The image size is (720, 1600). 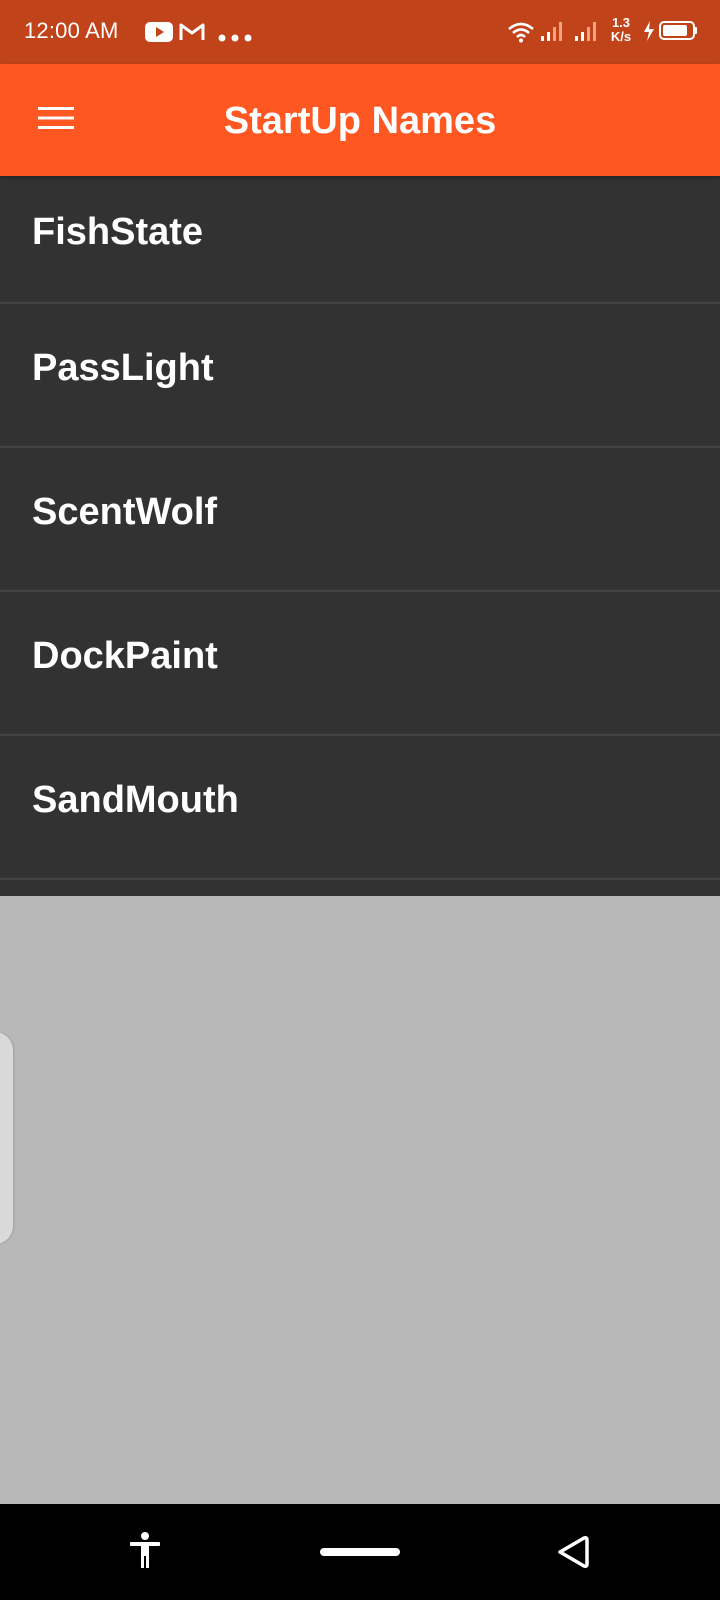 I want to click on network-speed-unit: K/s, so click(x=621, y=36).